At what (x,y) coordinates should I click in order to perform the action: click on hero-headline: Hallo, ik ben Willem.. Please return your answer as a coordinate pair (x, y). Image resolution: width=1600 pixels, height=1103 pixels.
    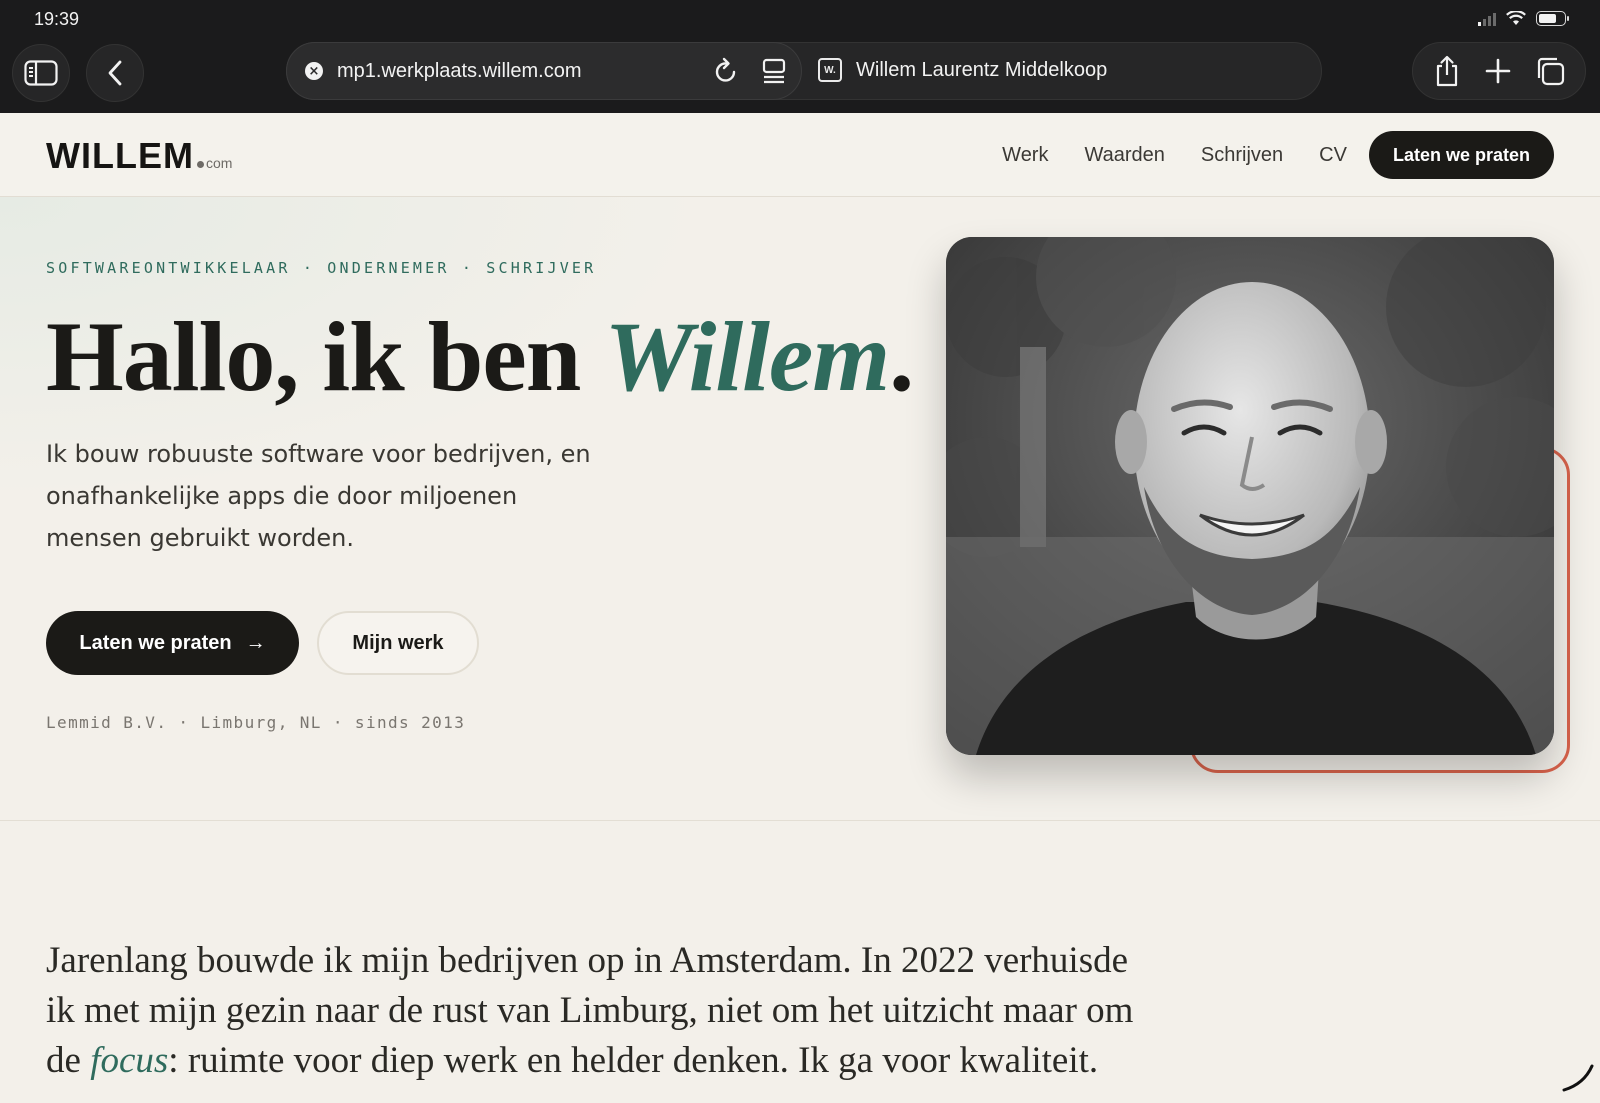
    Looking at the image, I should click on (480, 357).